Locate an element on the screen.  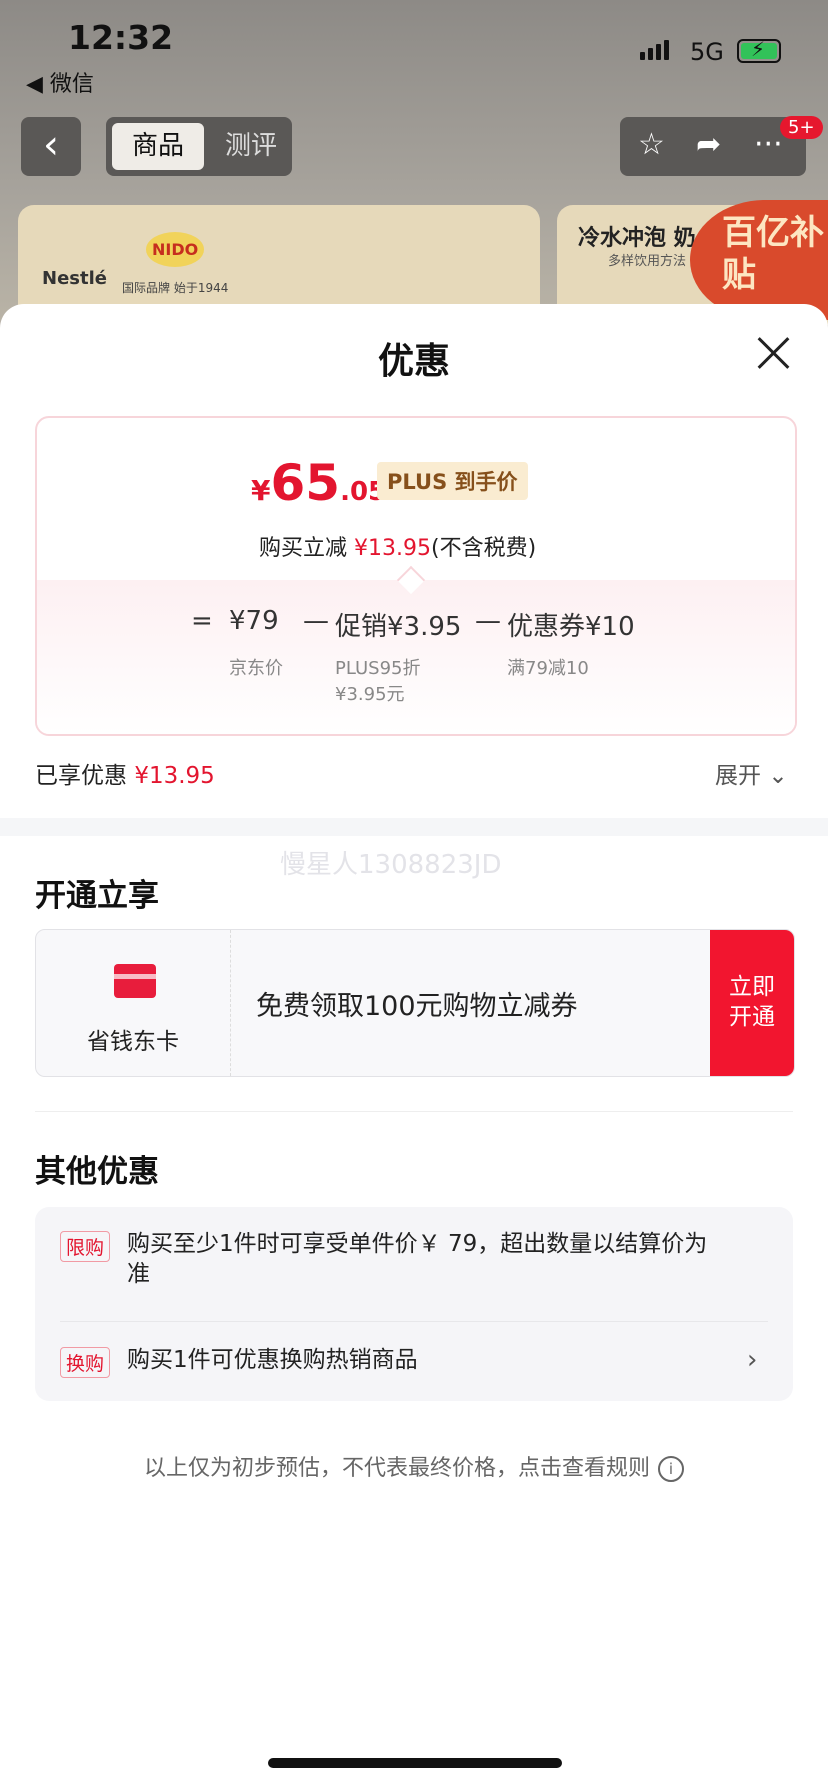
nestle-logo: Nestlé is located at coordinates (74, 278).